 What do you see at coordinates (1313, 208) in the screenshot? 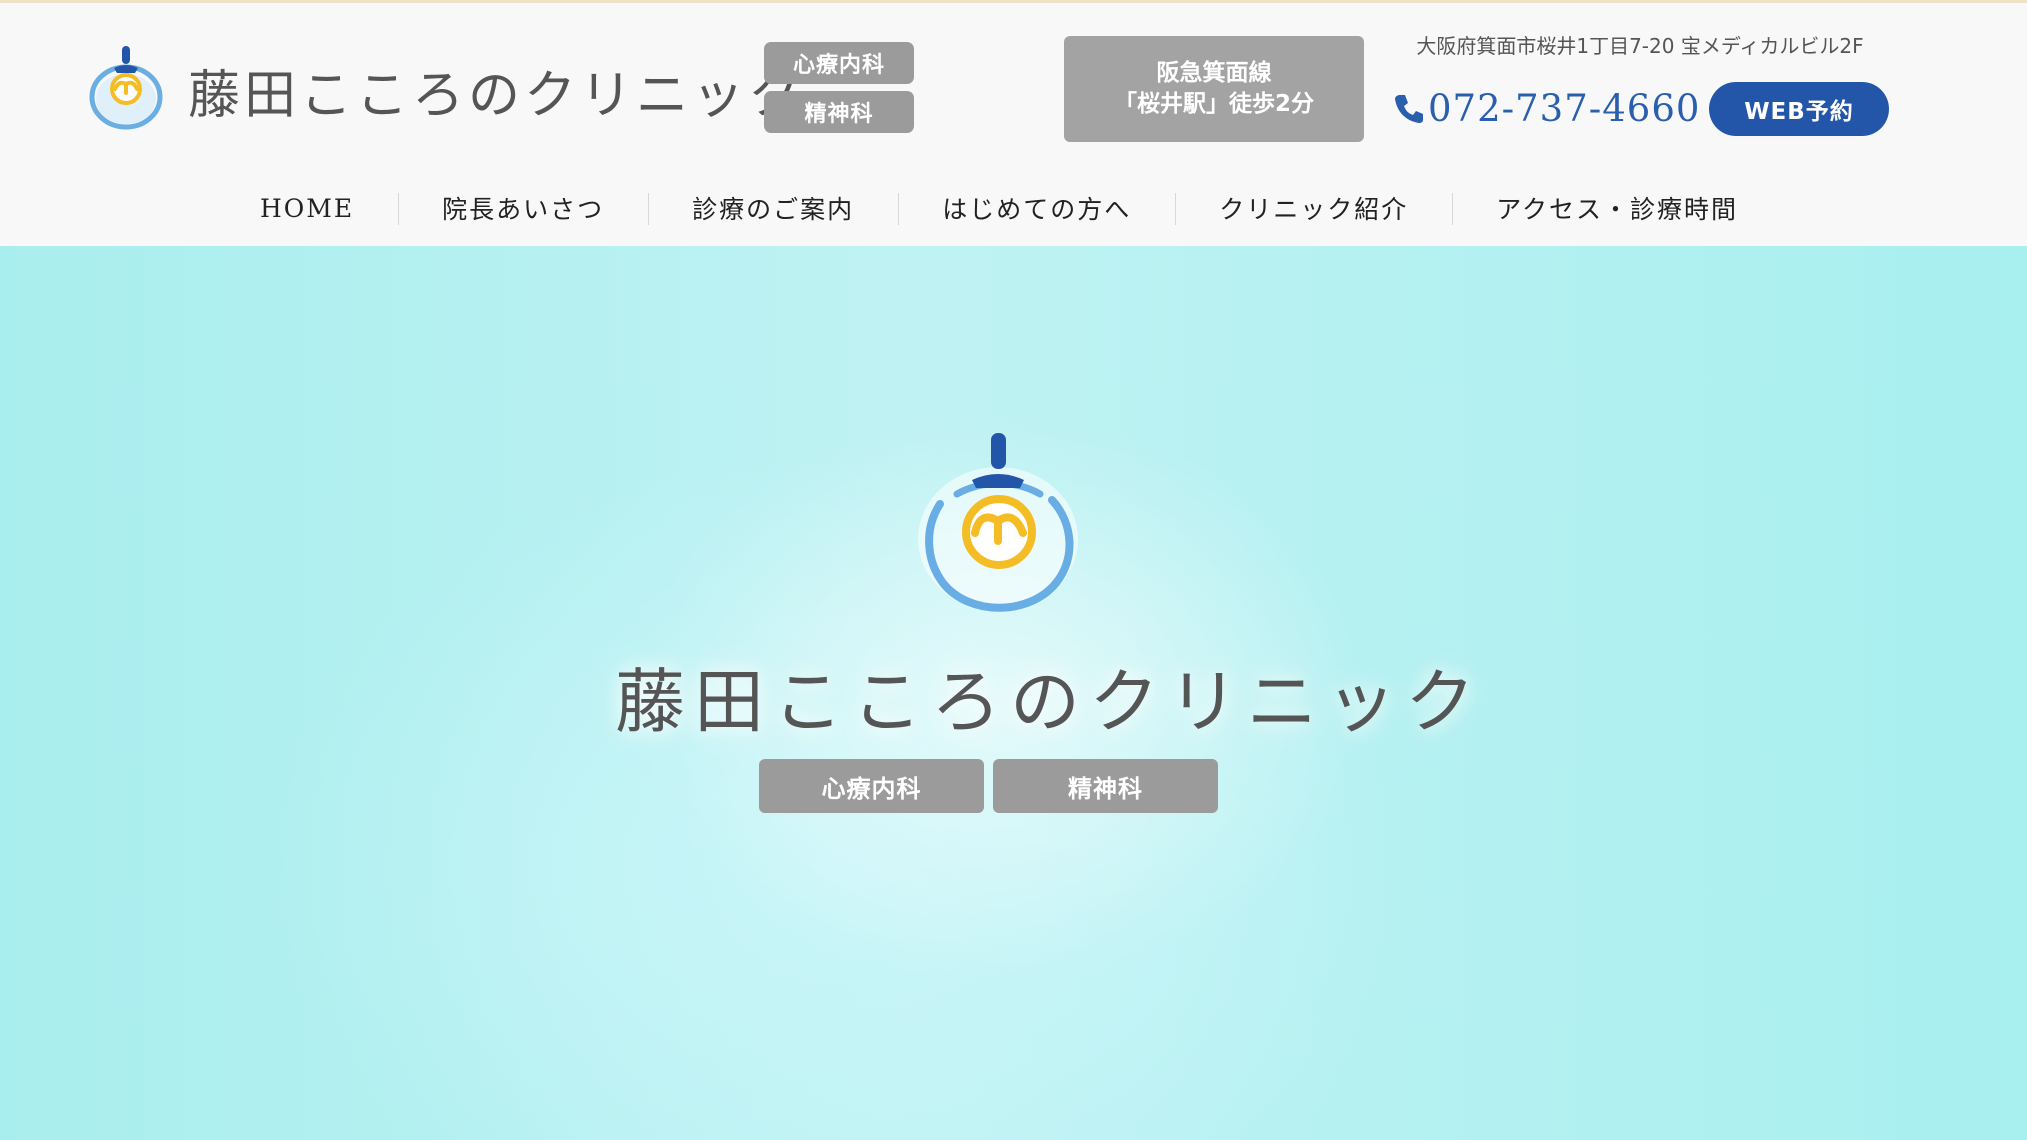
I see `nav-clinic-introduction: クリニック紹介` at bounding box center [1313, 208].